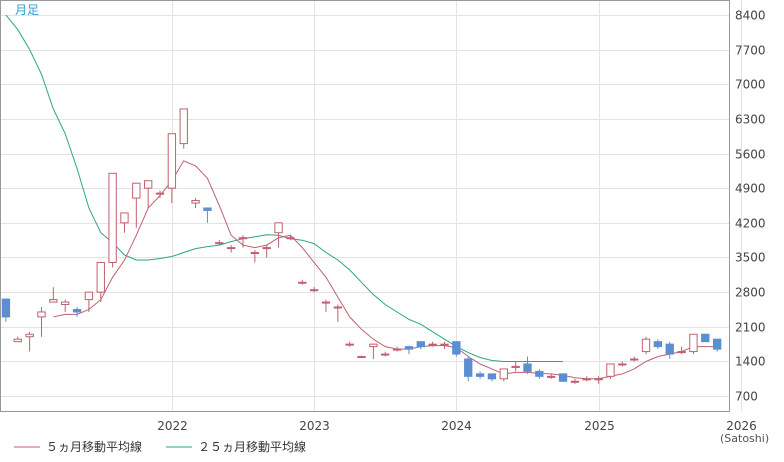 This screenshot has width=784, height=462. I want to click on legend-ma25-label: ２５ヵ月移動平均線, so click(252, 446).